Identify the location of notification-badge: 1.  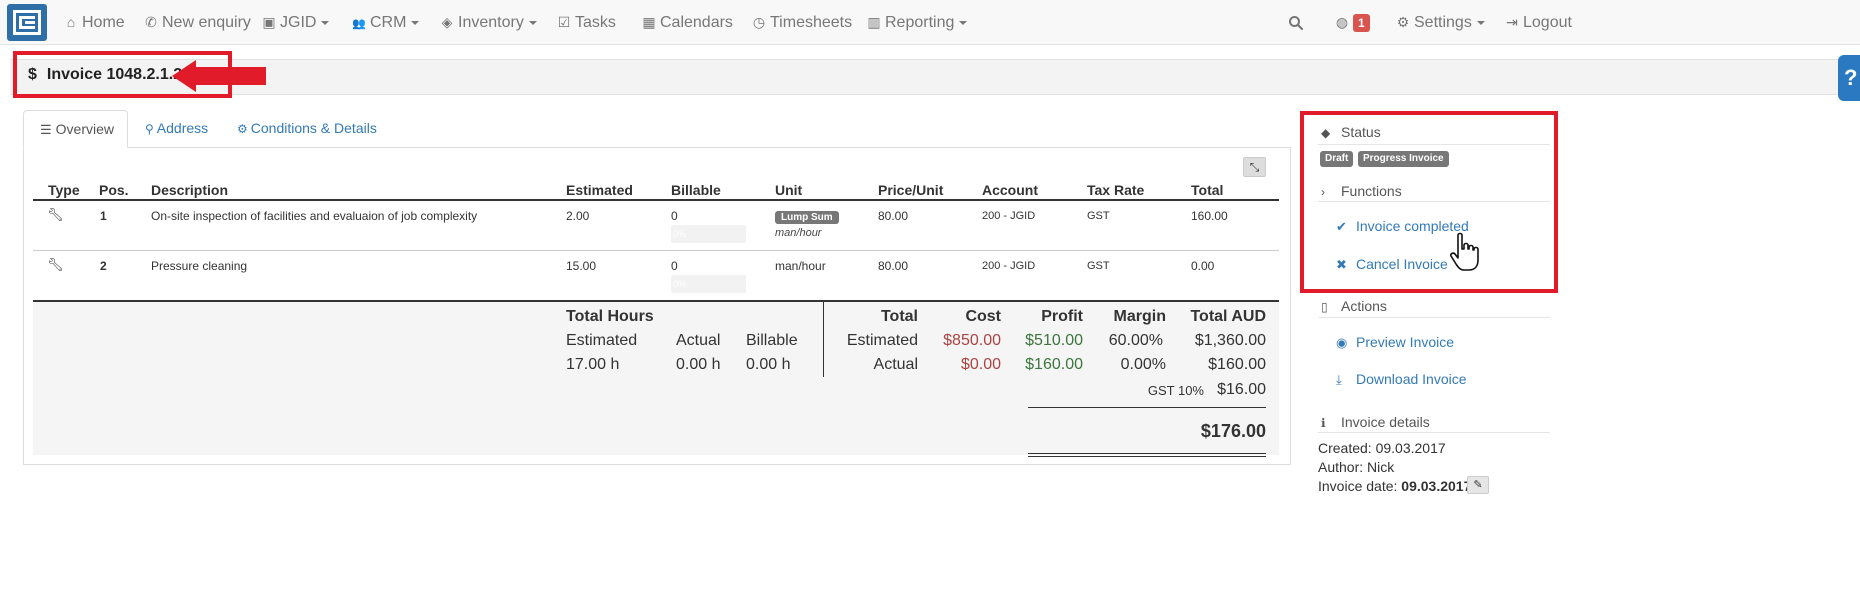
(1361, 22).